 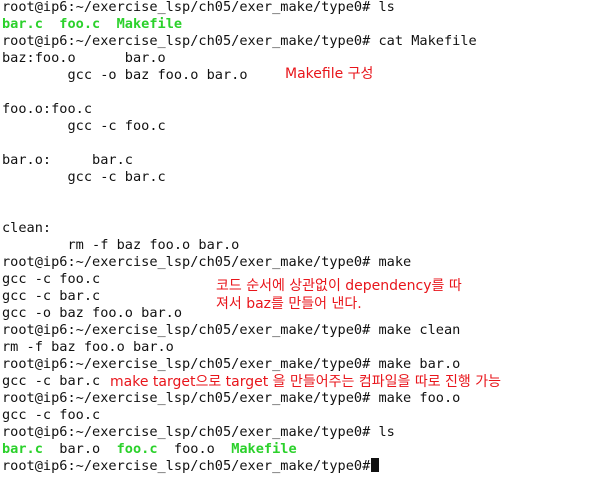 I want to click on ls-output: bar.c bar.o foo.c foo.o Makefile, so click(x=149, y=449).